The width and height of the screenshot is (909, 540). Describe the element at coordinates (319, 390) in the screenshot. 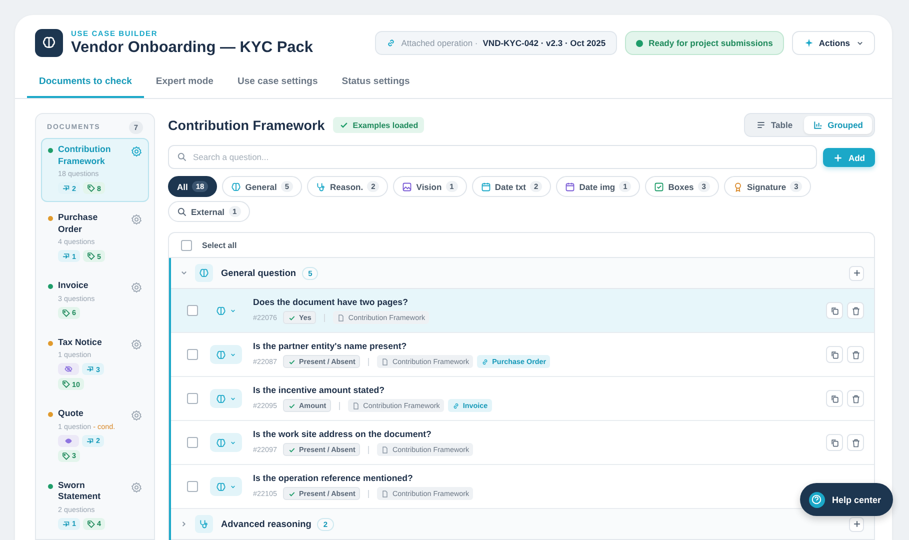

I see `question-text: Is the incentive amount stated?` at that location.